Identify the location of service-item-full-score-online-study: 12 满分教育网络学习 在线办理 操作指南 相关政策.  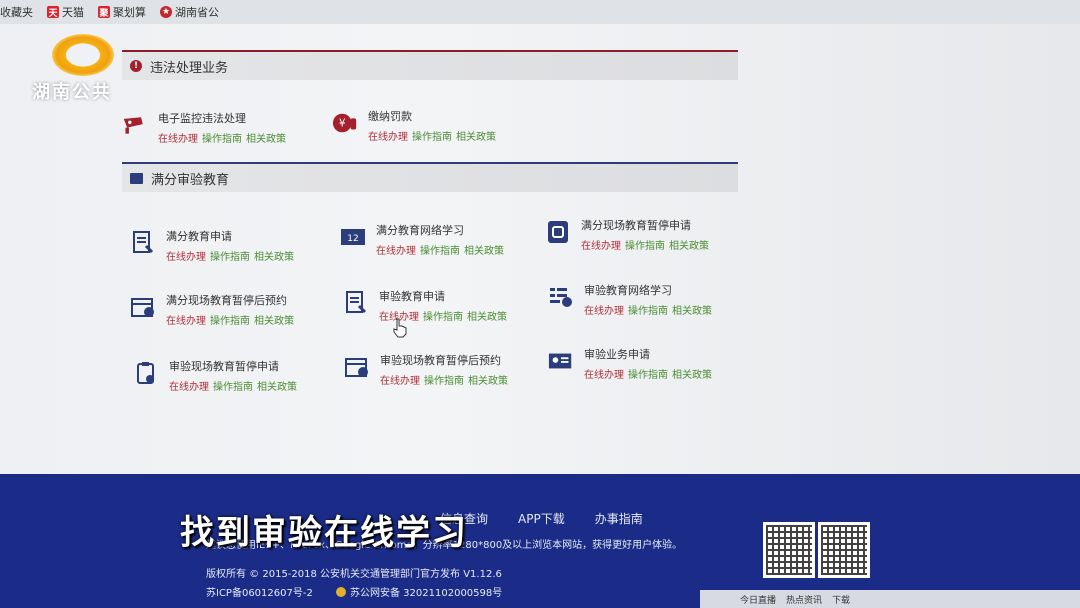
(422, 239).